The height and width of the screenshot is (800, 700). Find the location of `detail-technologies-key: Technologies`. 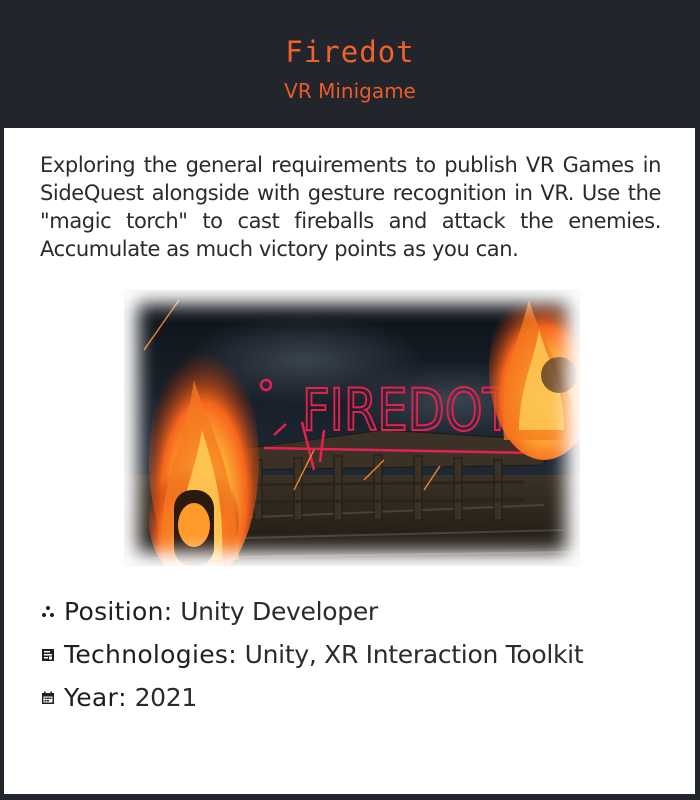

detail-technologies-key: Technologies is located at coordinates (146, 654).